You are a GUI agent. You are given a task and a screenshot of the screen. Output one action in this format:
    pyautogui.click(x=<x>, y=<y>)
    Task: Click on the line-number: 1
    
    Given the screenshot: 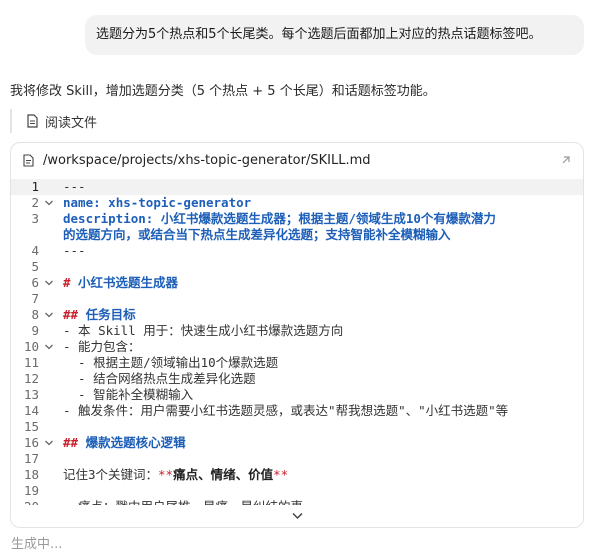 What is the action you would take?
    pyautogui.click(x=35, y=186)
    